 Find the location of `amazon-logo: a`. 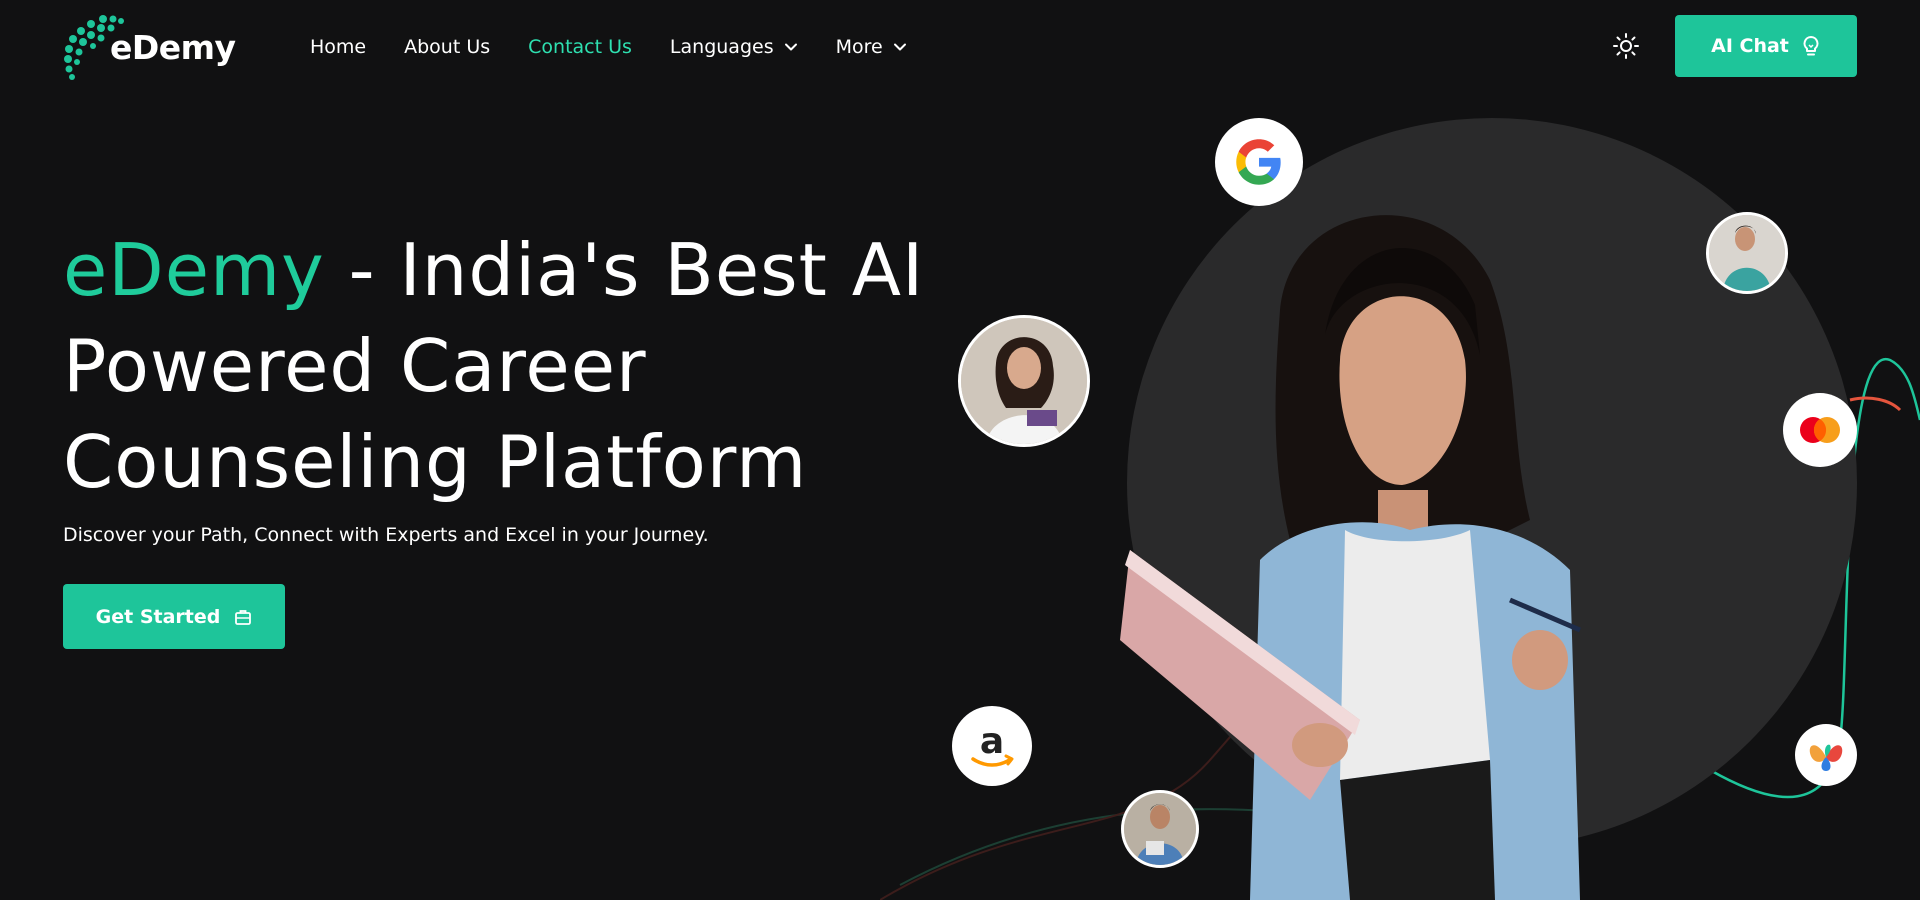

amazon-logo: a is located at coordinates (992, 746).